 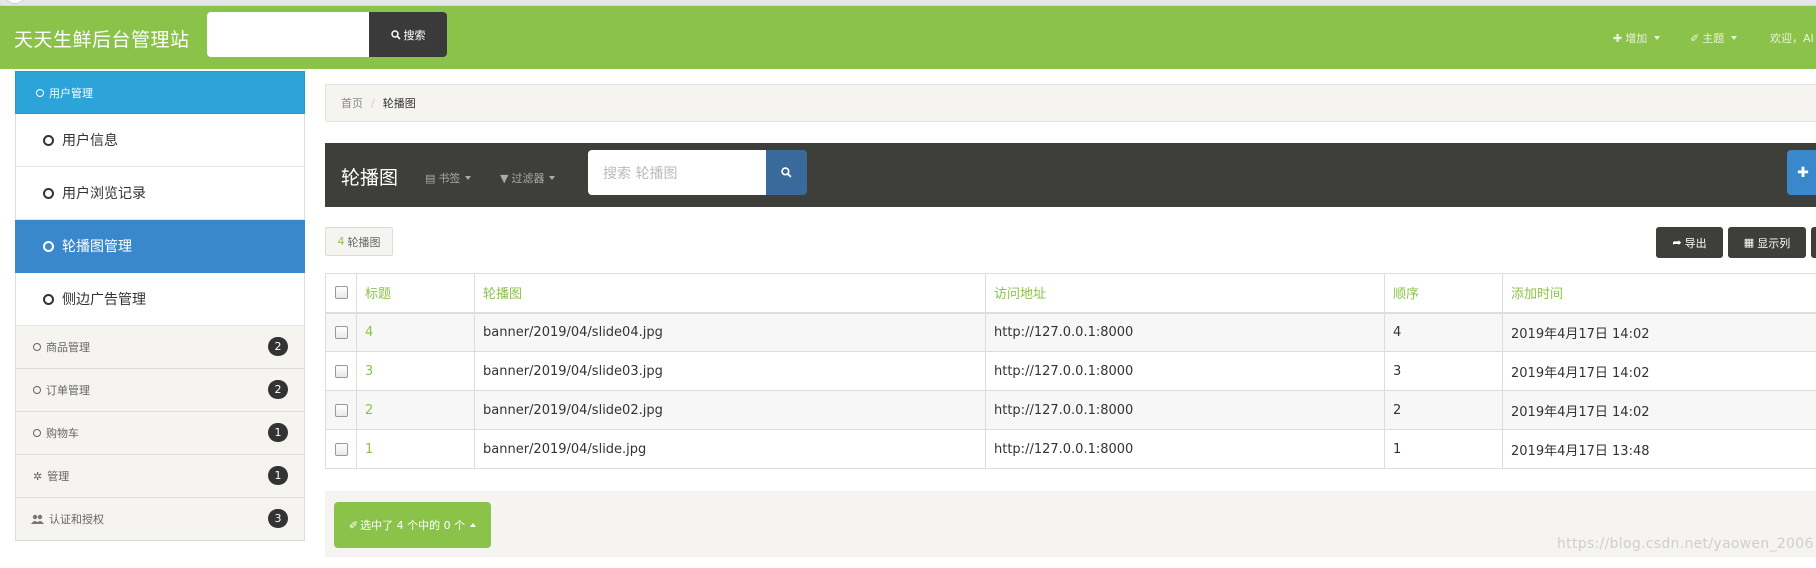 What do you see at coordinates (1689, 242) in the screenshot?
I see `export-button: ➦ 导出` at bounding box center [1689, 242].